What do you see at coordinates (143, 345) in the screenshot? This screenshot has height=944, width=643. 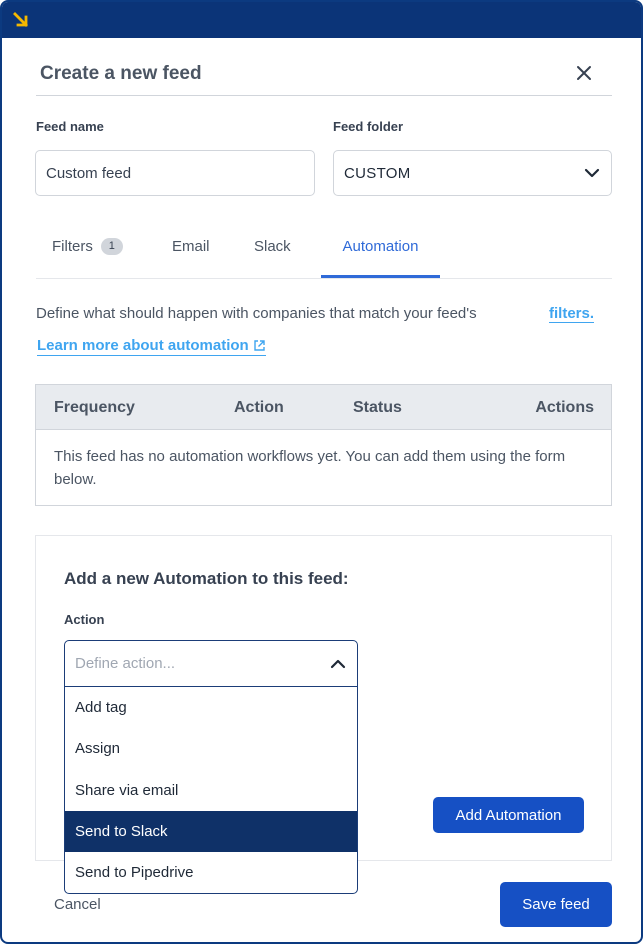 I see `learn-more-label: Learn more about automation` at bounding box center [143, 345].